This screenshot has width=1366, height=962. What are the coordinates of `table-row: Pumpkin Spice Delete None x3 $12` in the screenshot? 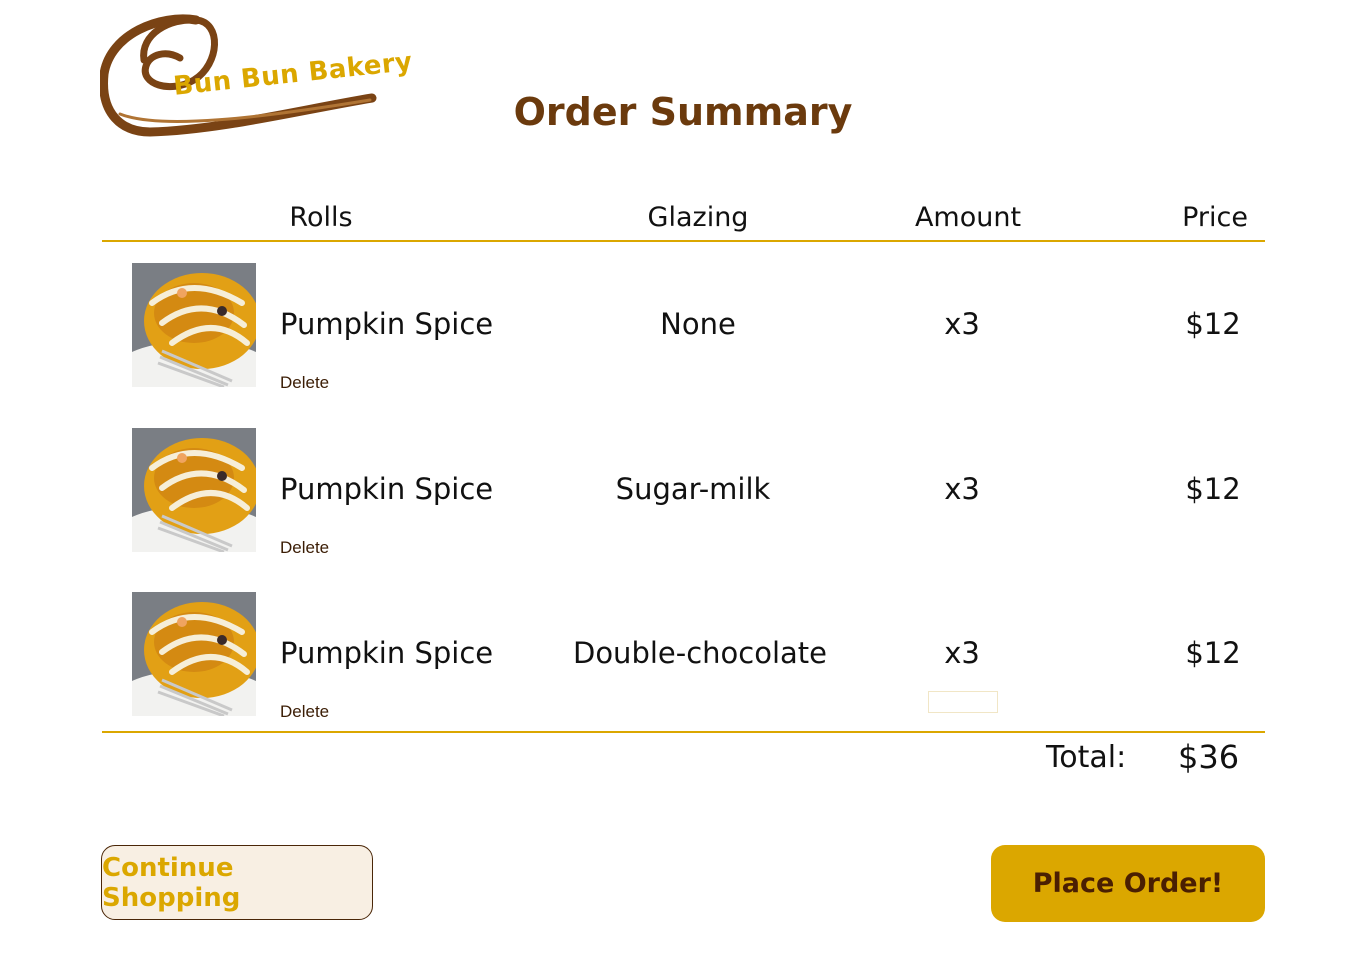 It's located at (683, 328).